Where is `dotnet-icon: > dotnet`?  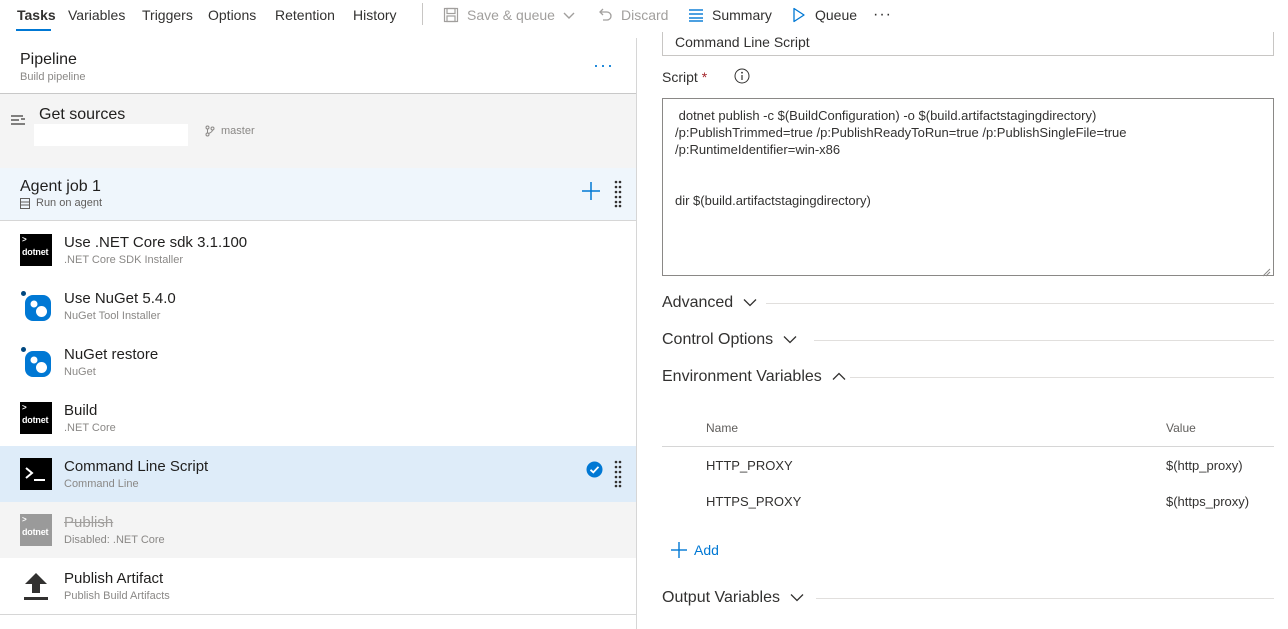
dotnet-icon: > dotnet is located at coordinates (36, 530).